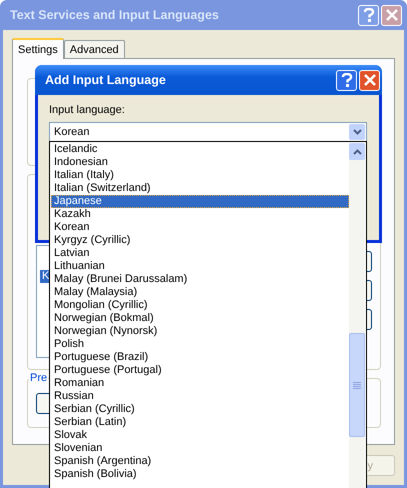  I want to click on list-option: Lithuanian, so click(200, 266).